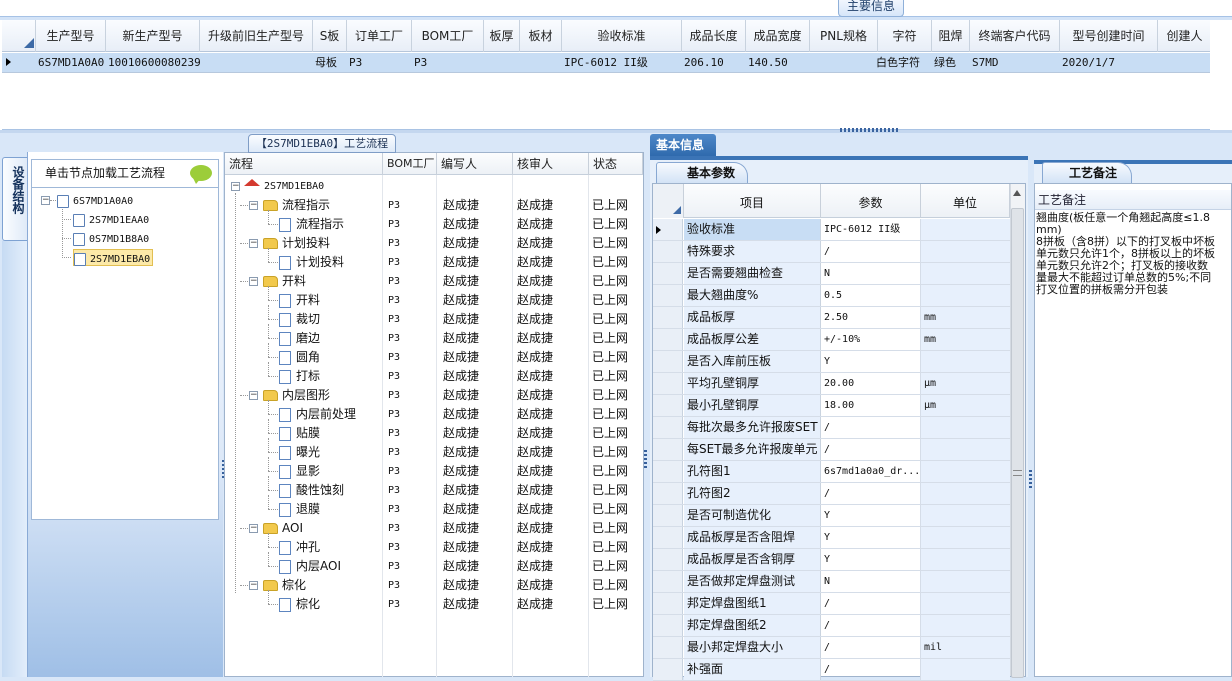 The height and width of the screenshot is (681, 1232). I want to click on param-row: 成品板厚是否含阻焊 Y, so click(831, 538).